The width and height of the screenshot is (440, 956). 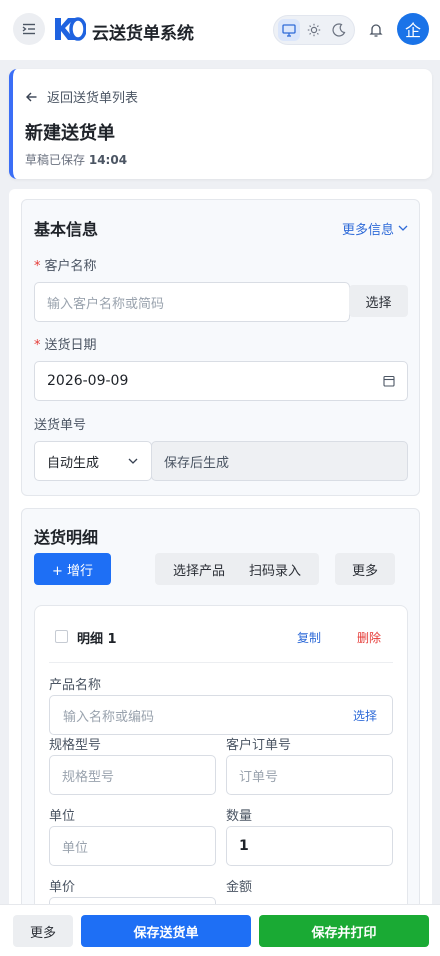 I want to click on footer-more-button: 更多, so click(x=43, y=931).